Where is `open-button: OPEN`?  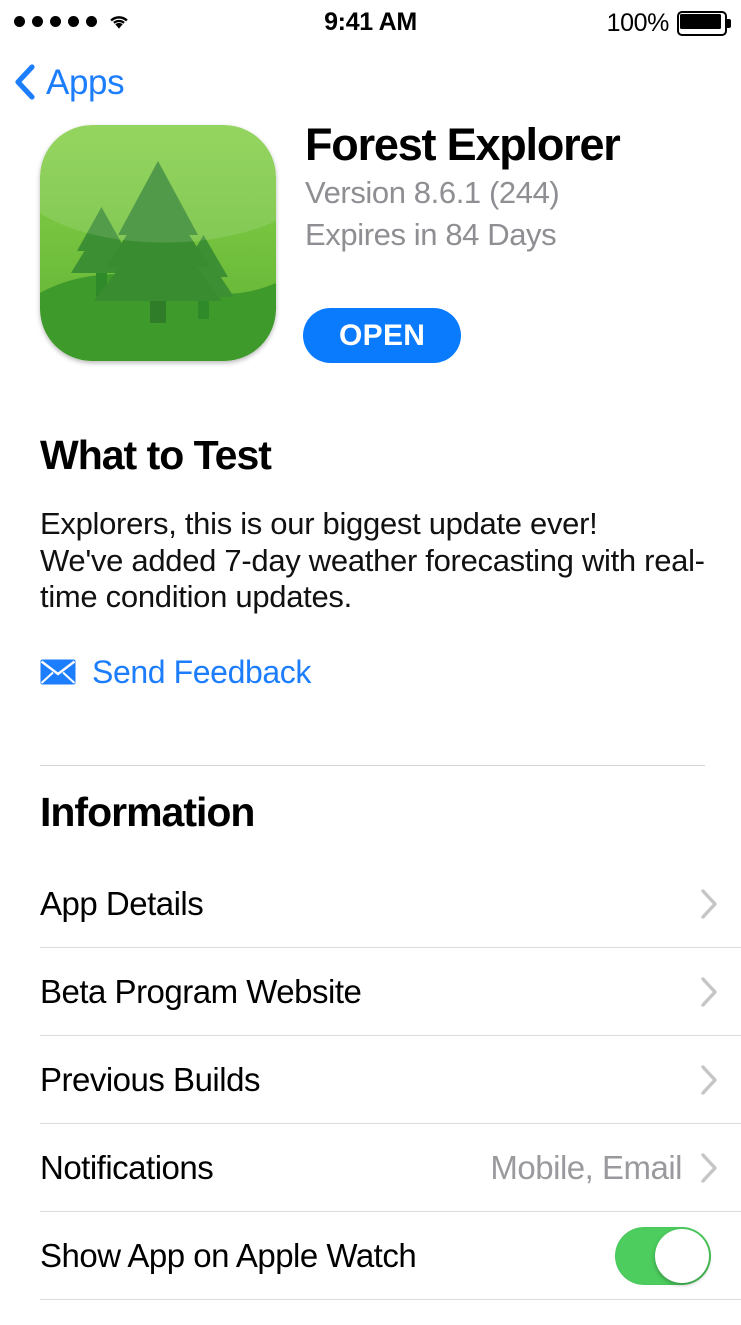 open-button: OPEN is located at coordinates (382, 335).